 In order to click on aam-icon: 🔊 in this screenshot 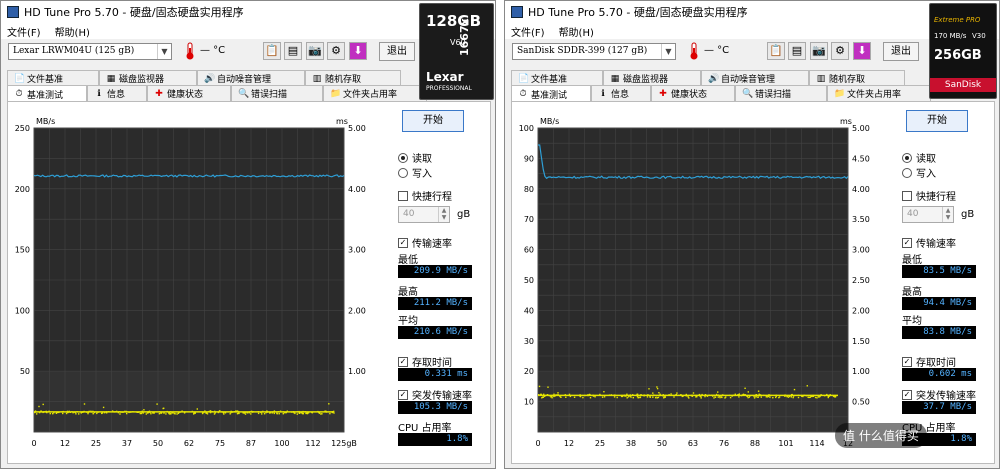, I will do `click(210, 78)`.